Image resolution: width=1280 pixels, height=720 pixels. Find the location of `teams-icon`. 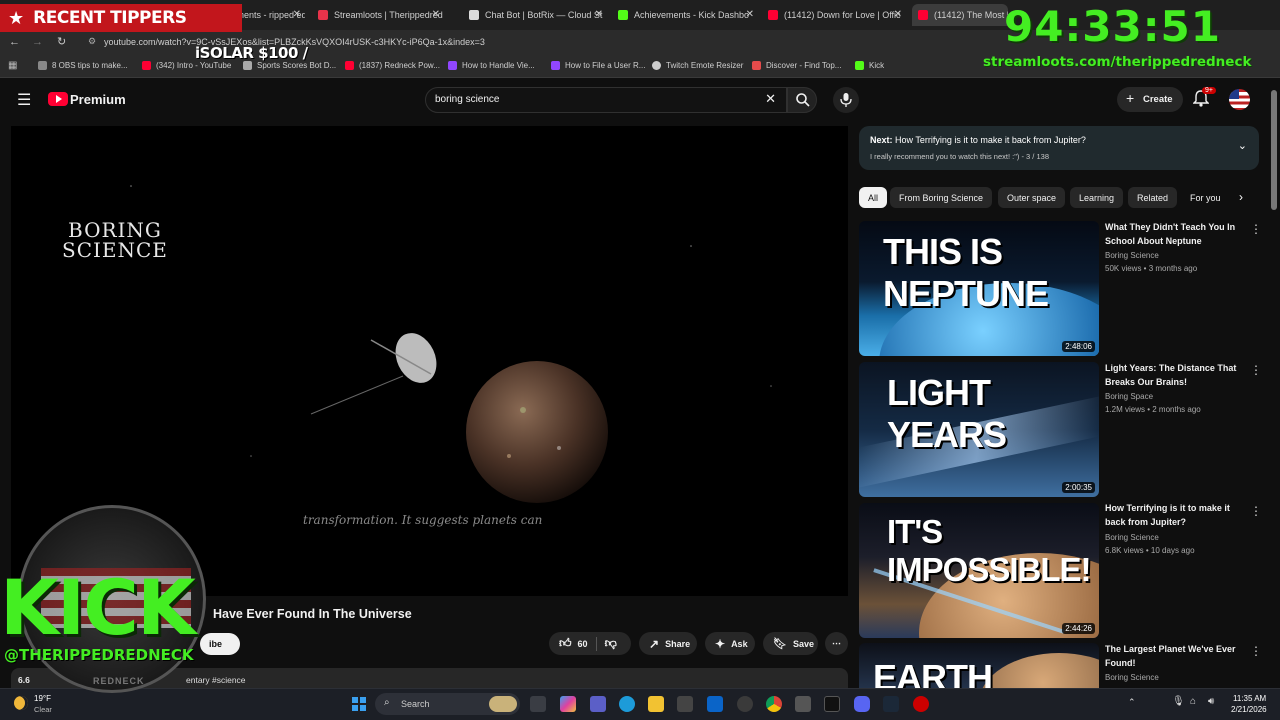

teams-icon is located at coordinates (598, 704).